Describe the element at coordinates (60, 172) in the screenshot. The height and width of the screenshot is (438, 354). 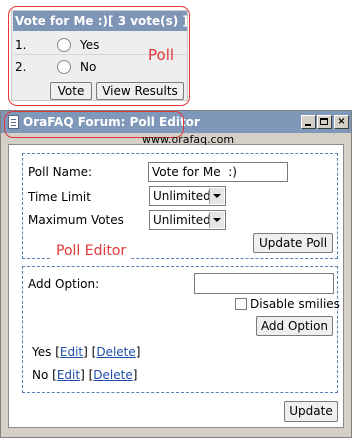
I see `poll-name-label: Poll Name:` at that location.